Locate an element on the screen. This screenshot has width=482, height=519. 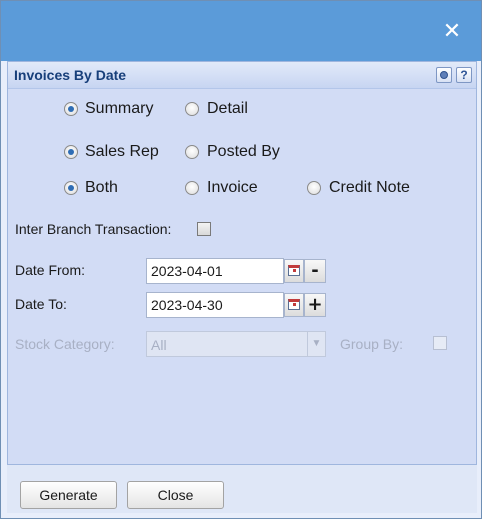
chevron-down-icon: ▼ is located at coordinates (316, 344).